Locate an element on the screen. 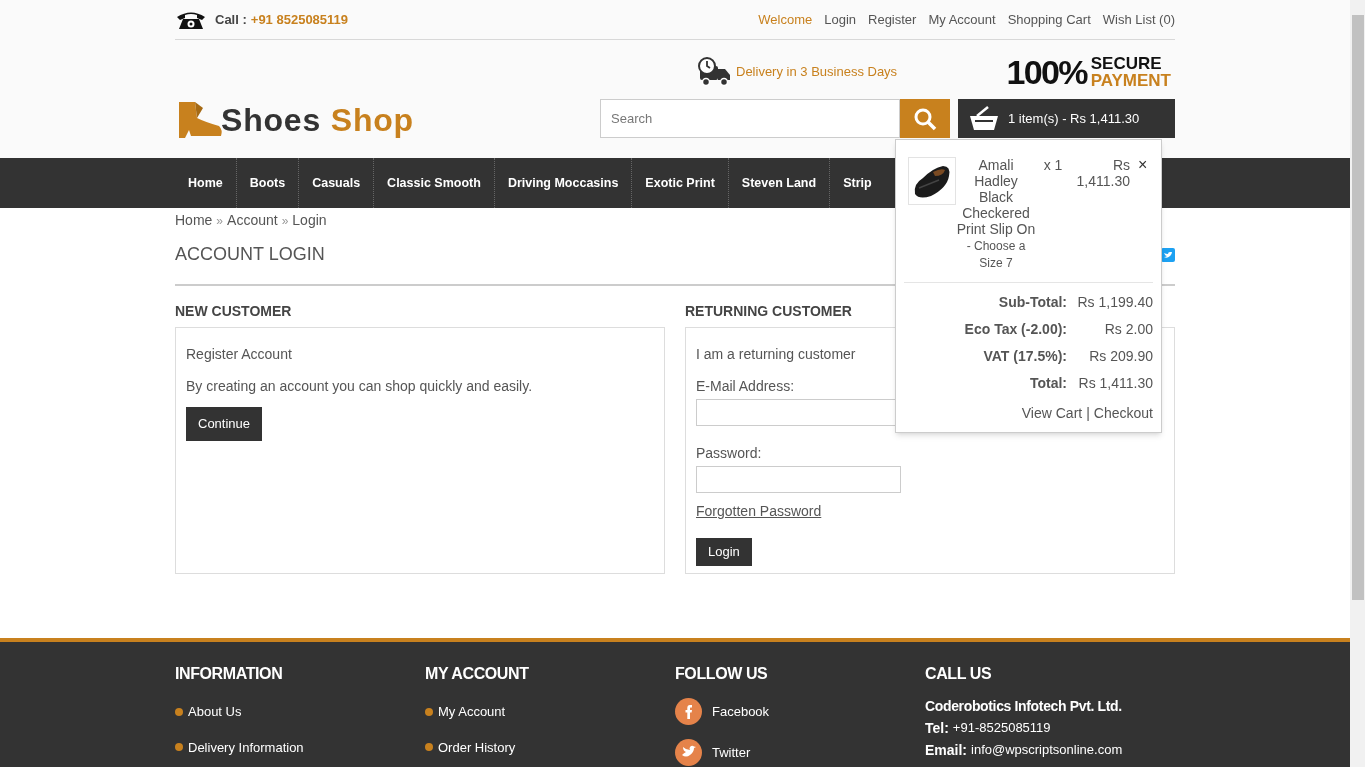  total-value: Rs 1,199.40 is located at coordinates (1114, 302).